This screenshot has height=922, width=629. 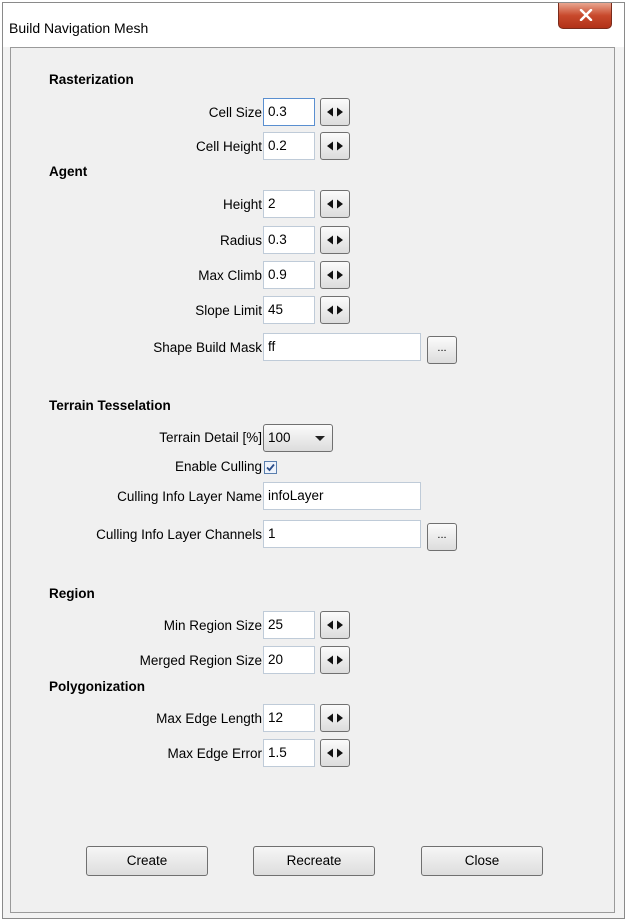 I want to click on section-agent: Agent, so click(x=68, y=171).